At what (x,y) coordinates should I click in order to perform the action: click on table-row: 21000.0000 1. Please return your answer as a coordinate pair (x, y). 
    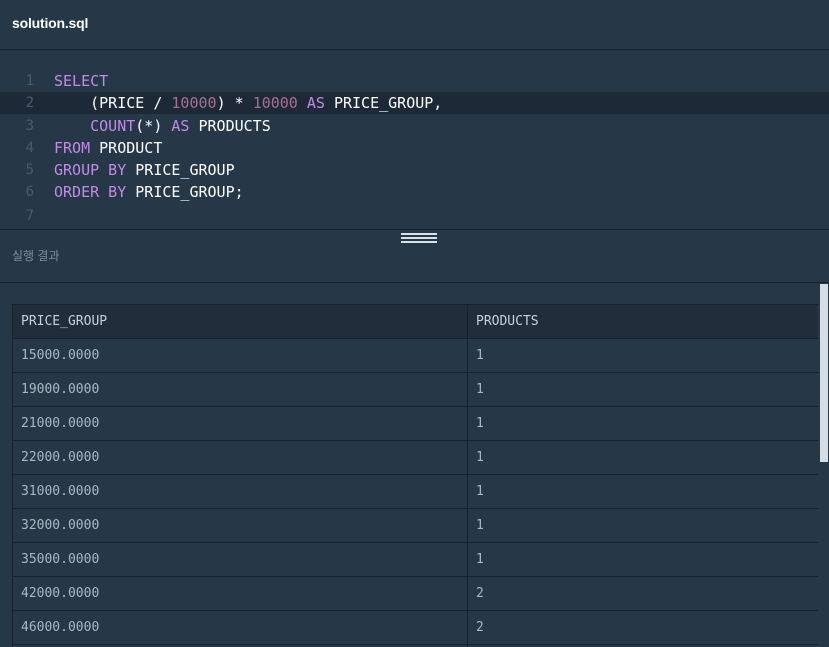
    Looking at the image, I should click on (415, 423).